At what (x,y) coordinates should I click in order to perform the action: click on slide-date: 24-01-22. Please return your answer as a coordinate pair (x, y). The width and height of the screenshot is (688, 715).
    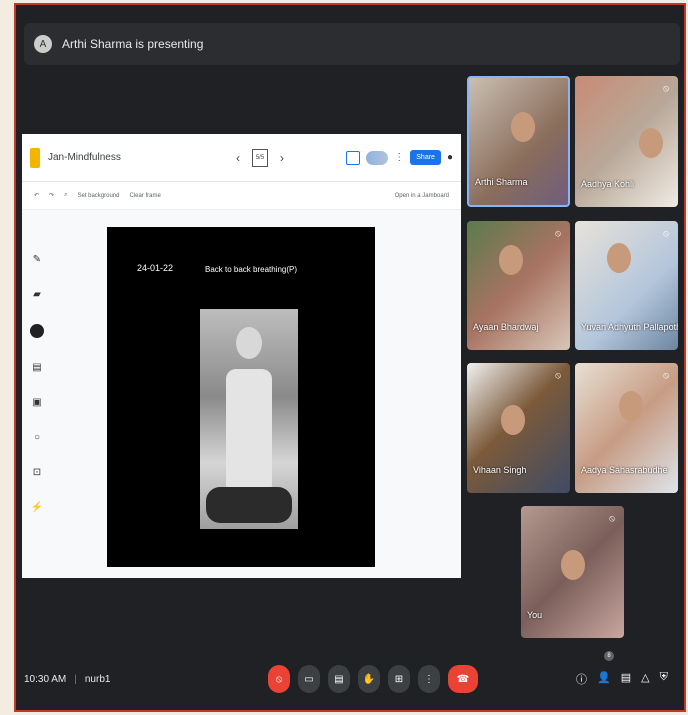
    Looking at the image, I should click on (155, 268).